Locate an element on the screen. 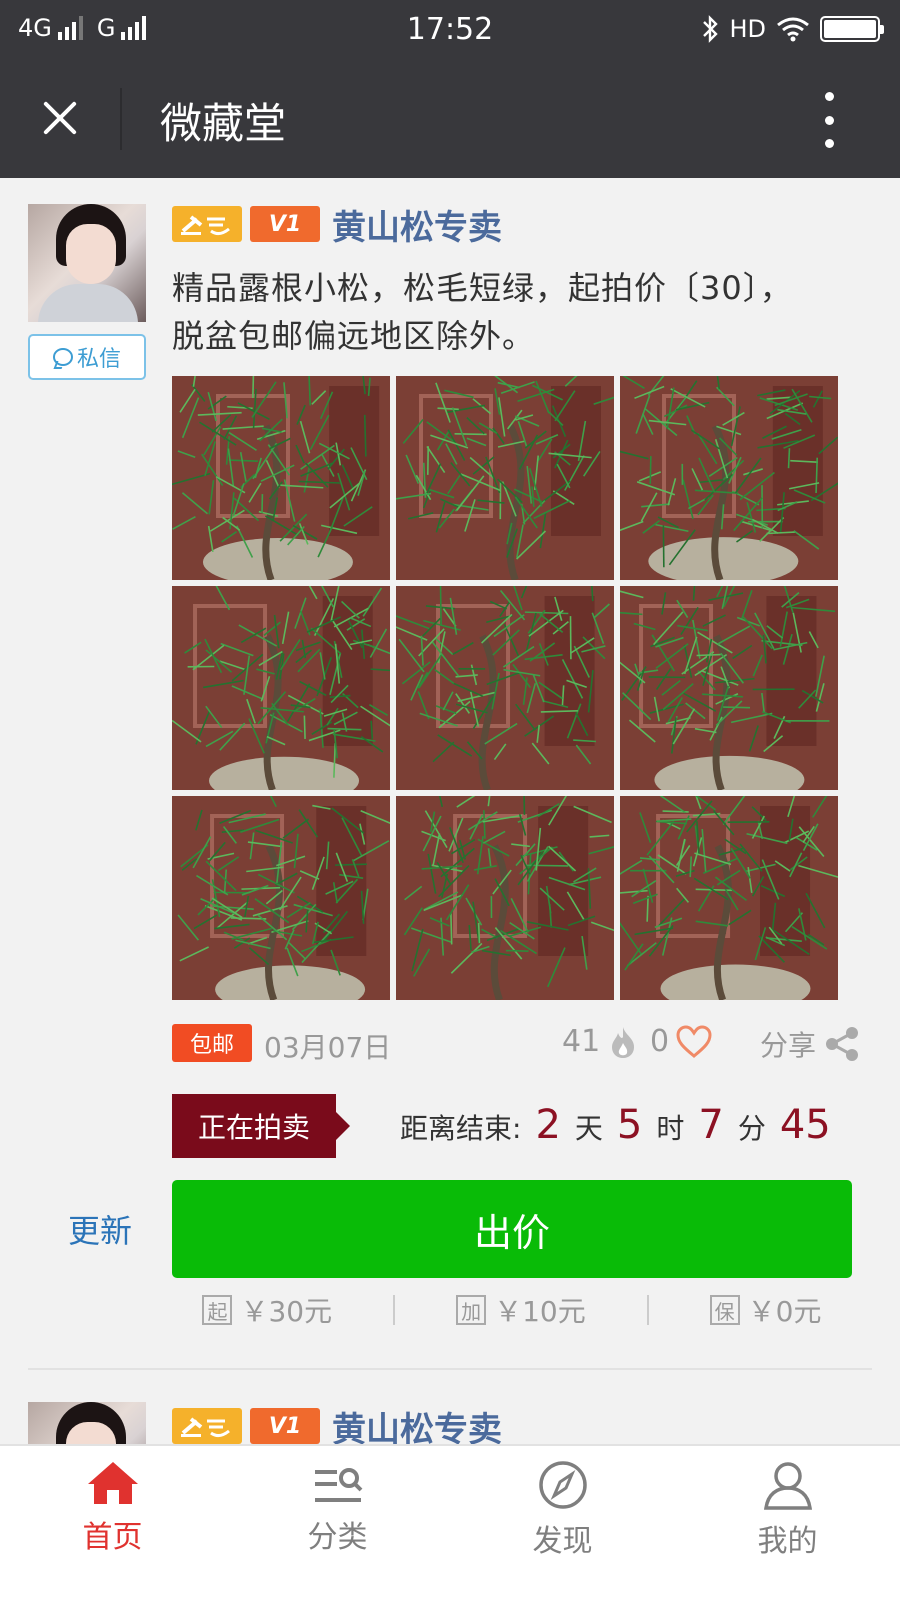 The width and height of the screenshot is (900, 1600). auction-row: 正在拍卖 距离结束: 2 天 5 时 7 分 45 is located at coordinates (522, 1126).